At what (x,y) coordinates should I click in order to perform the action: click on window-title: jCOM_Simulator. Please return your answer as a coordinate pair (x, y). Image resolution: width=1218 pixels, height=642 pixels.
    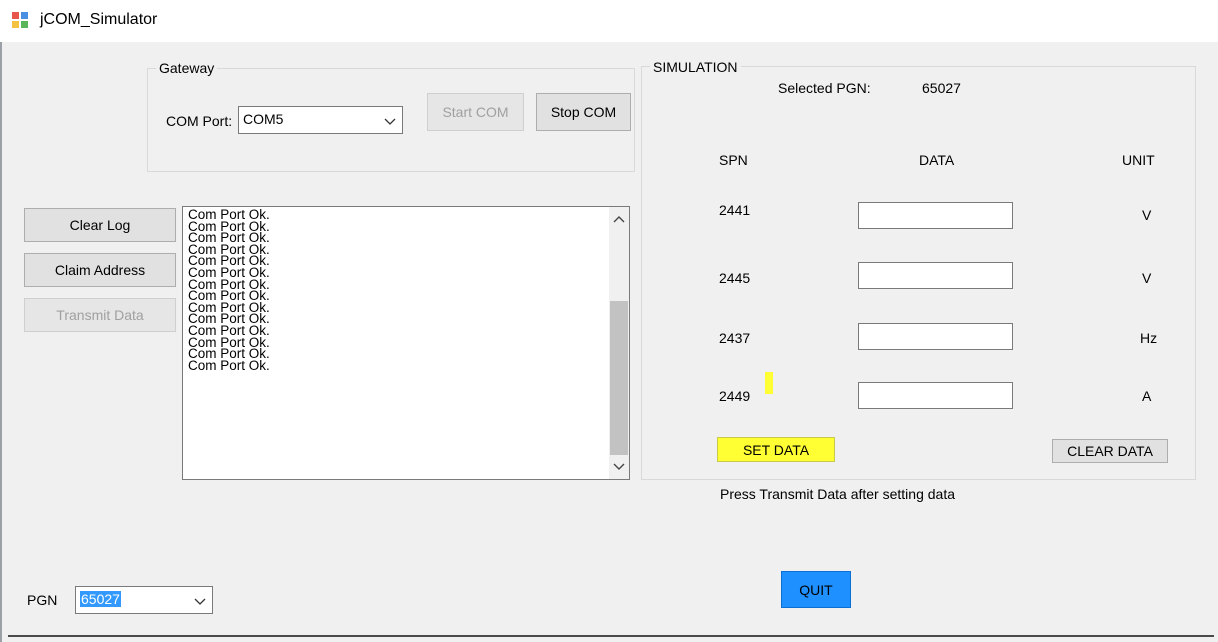
    Looking at the image, I should click on (99, 19).